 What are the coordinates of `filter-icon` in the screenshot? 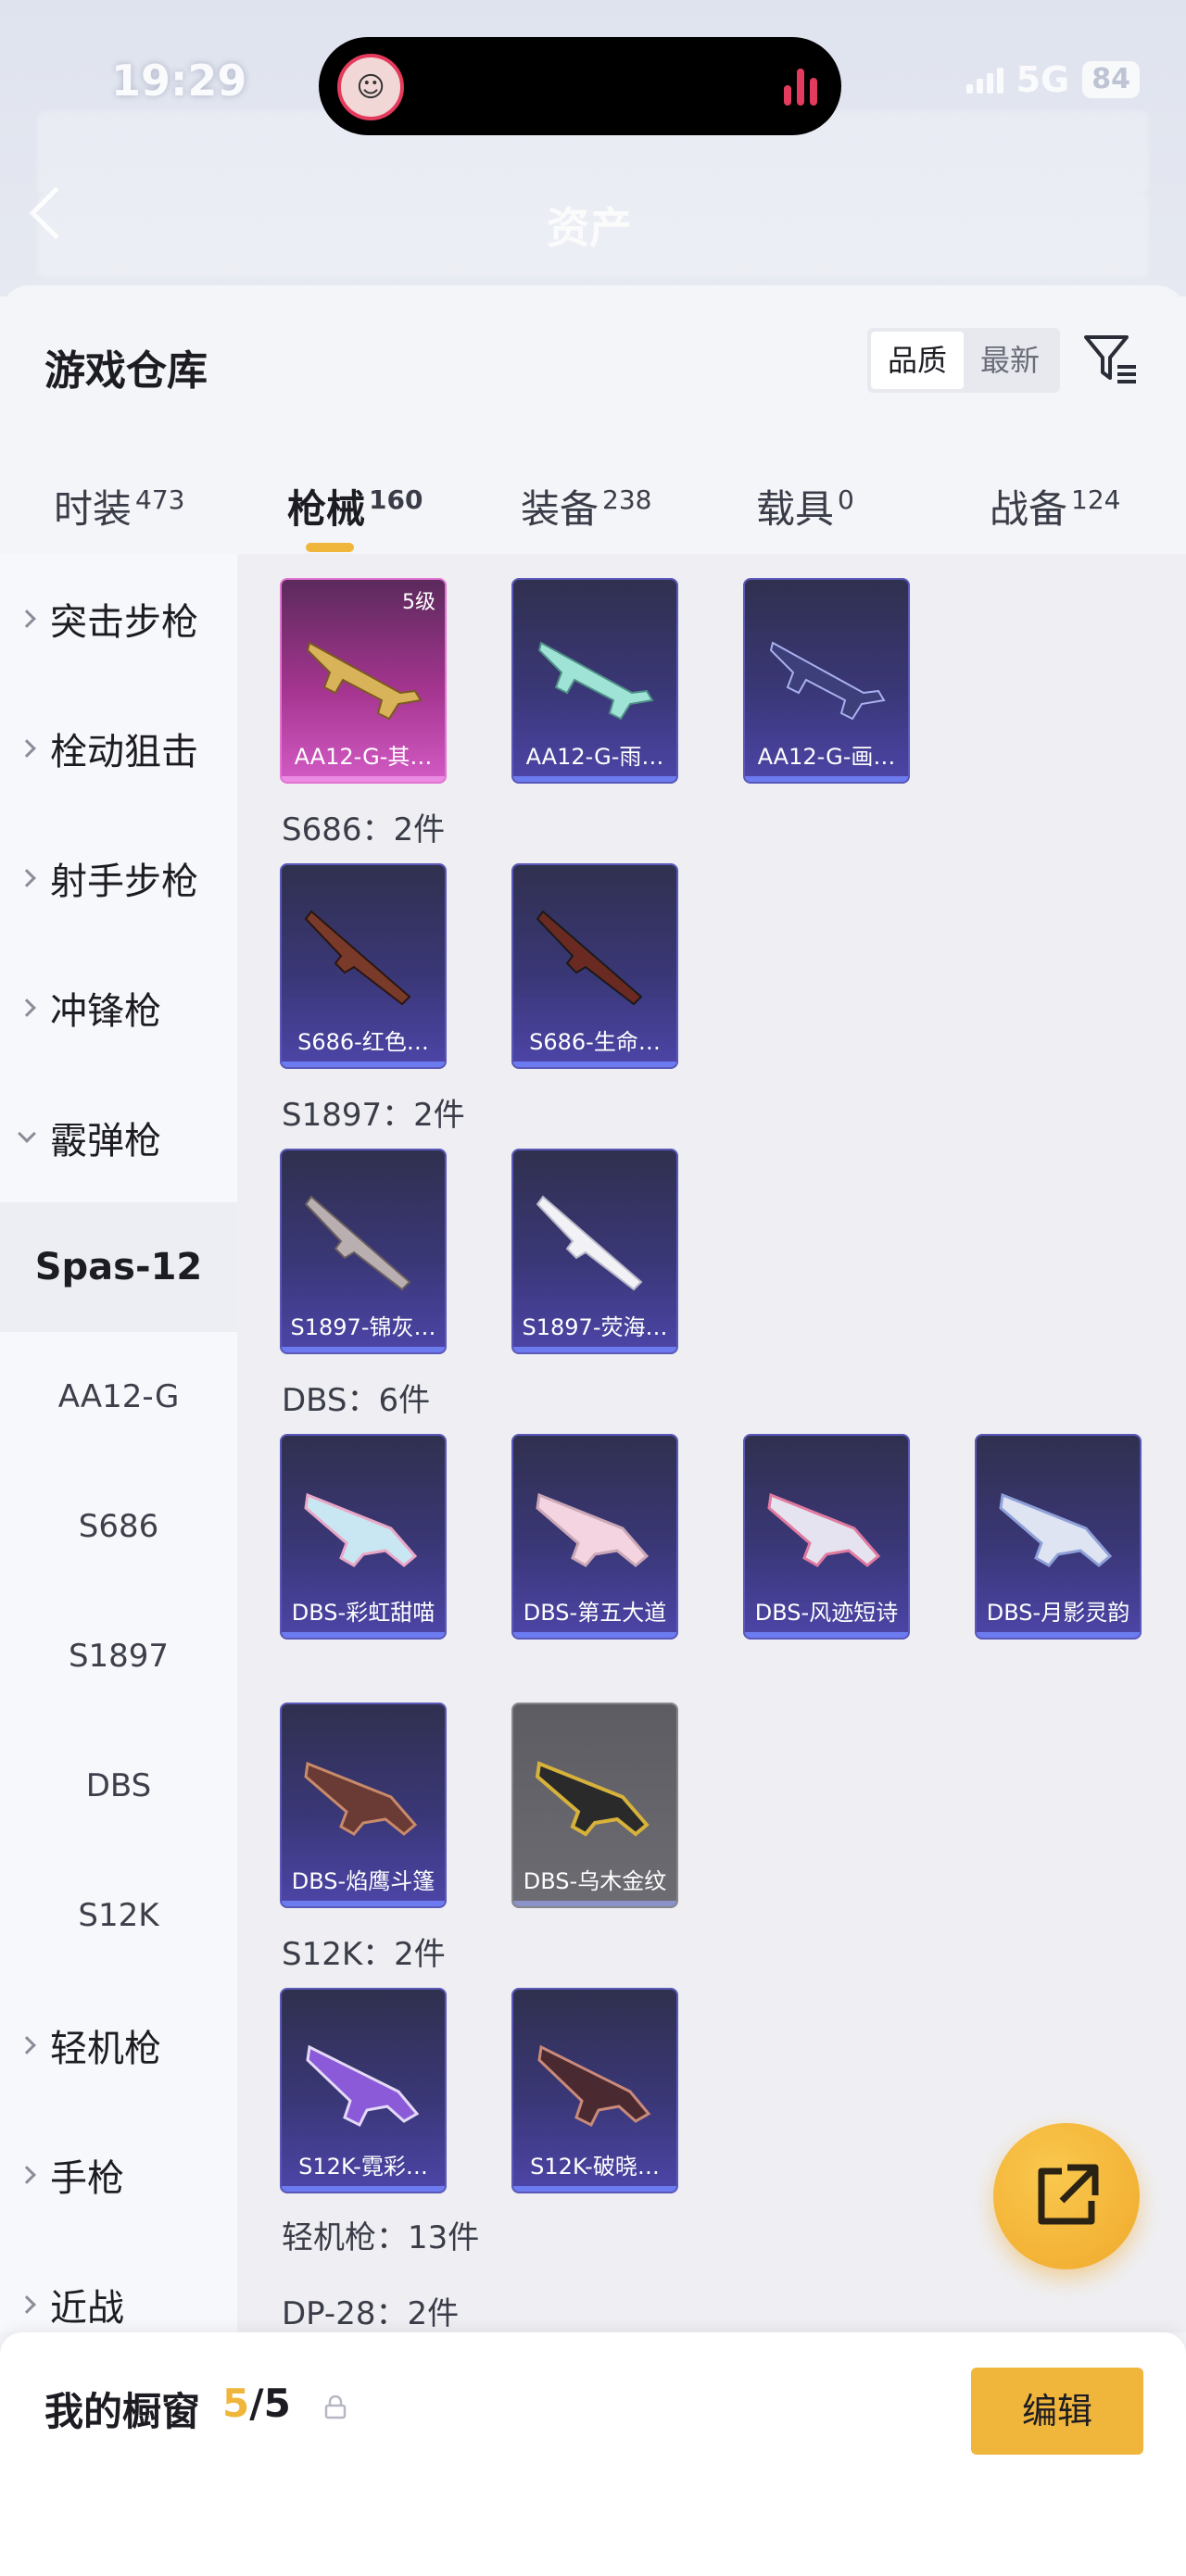 It's located at (1110, 359).